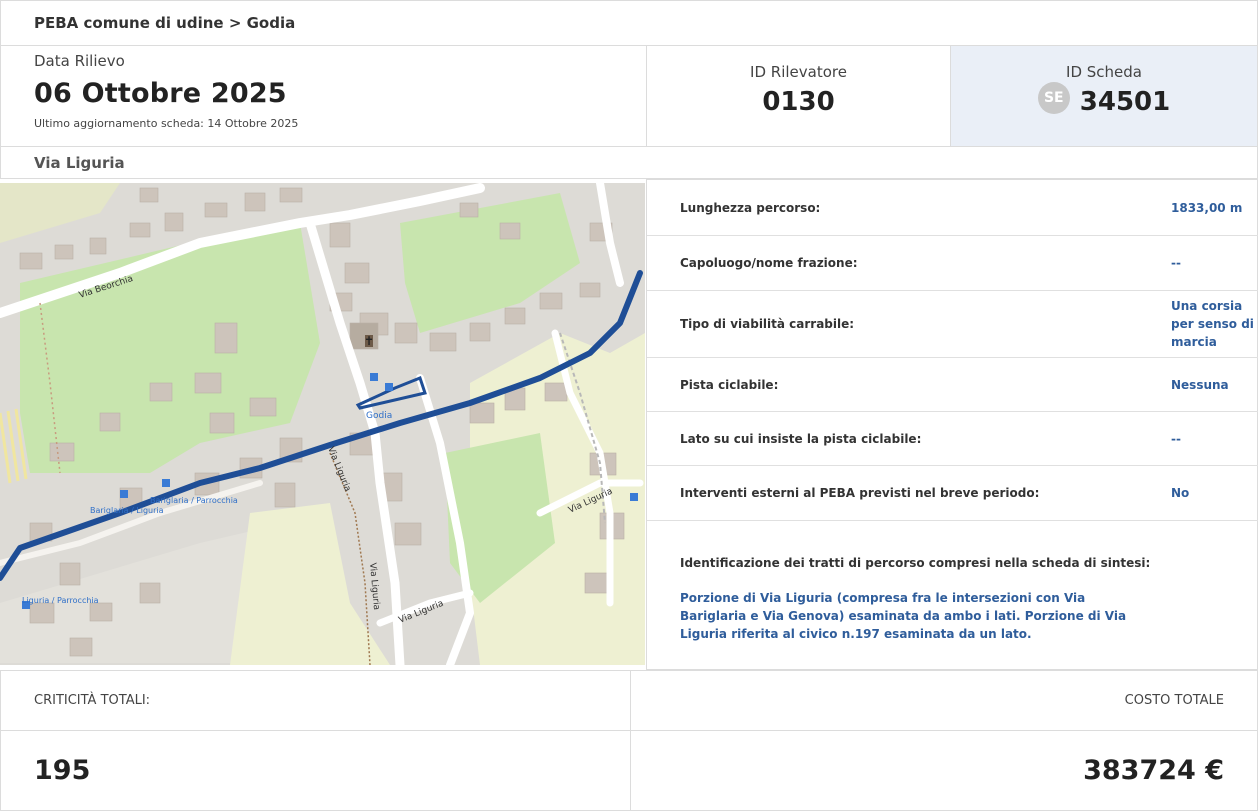 Image resolution: width=1258 pixels, height=811 pixels. Describe the element at coordinates (315, 770) in the screenshot. I see `criticita-value: 195` at that location.